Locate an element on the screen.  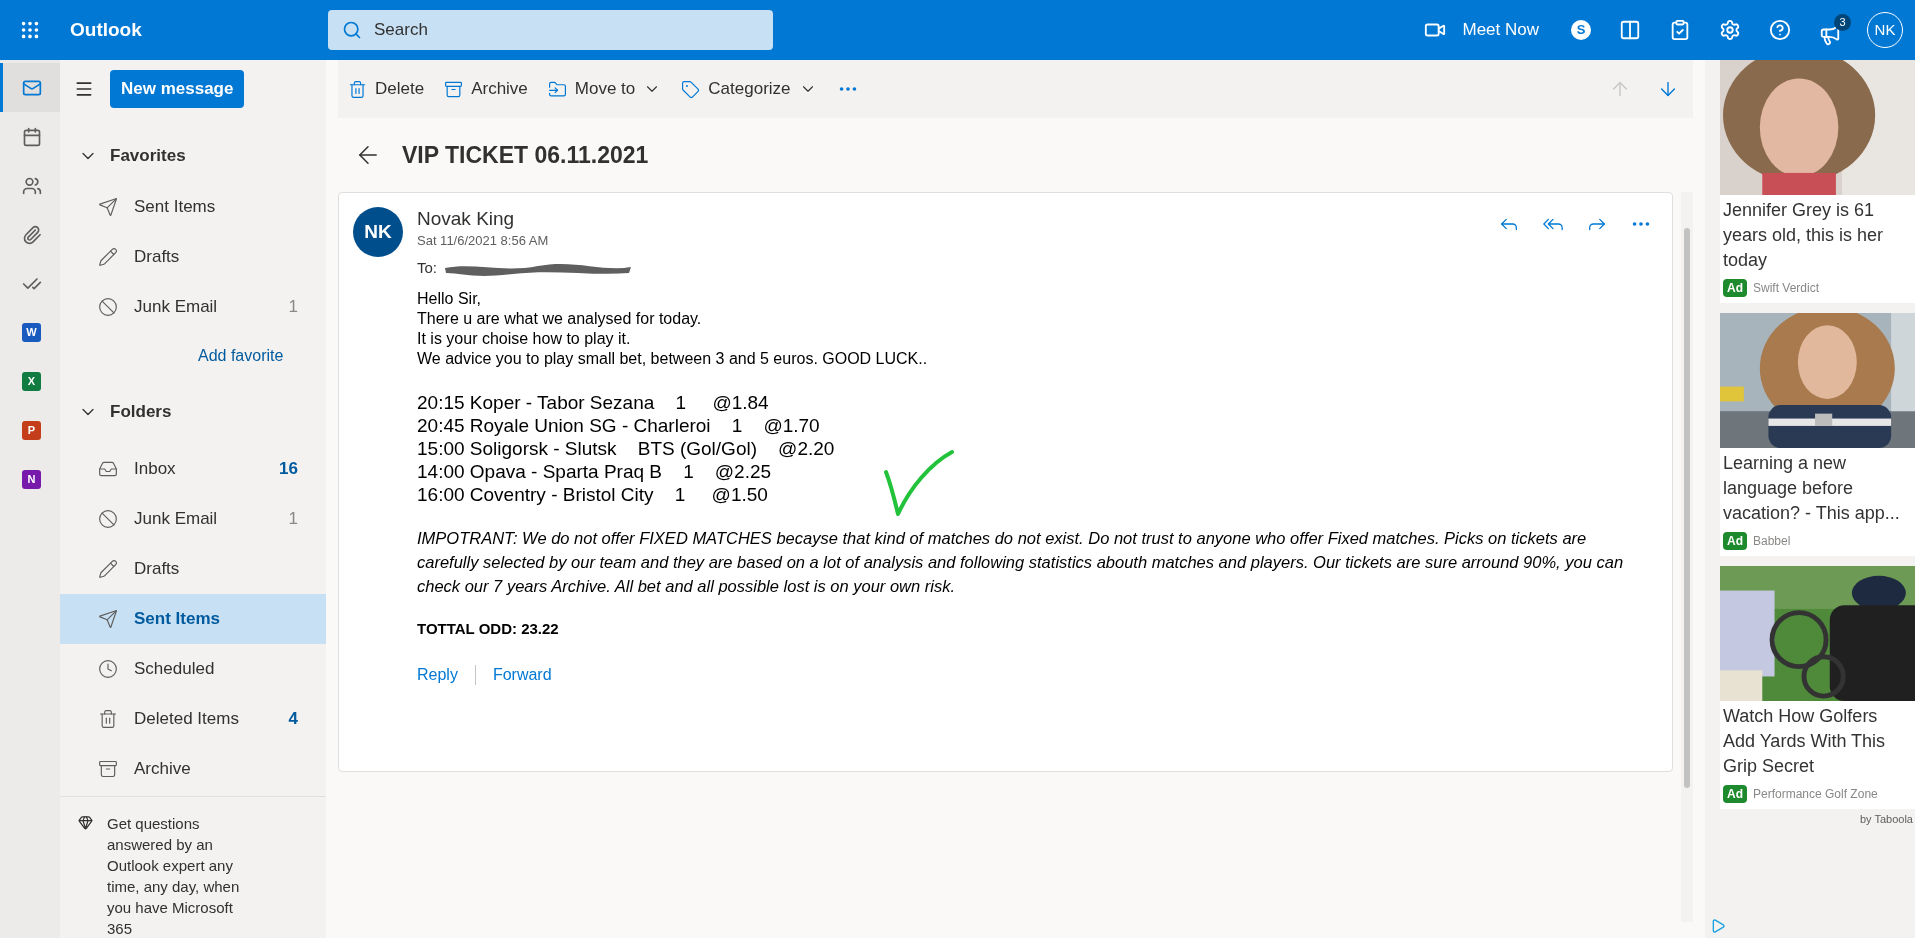
meet-now-button: Meet Now is located at coordinates (1481, 30).